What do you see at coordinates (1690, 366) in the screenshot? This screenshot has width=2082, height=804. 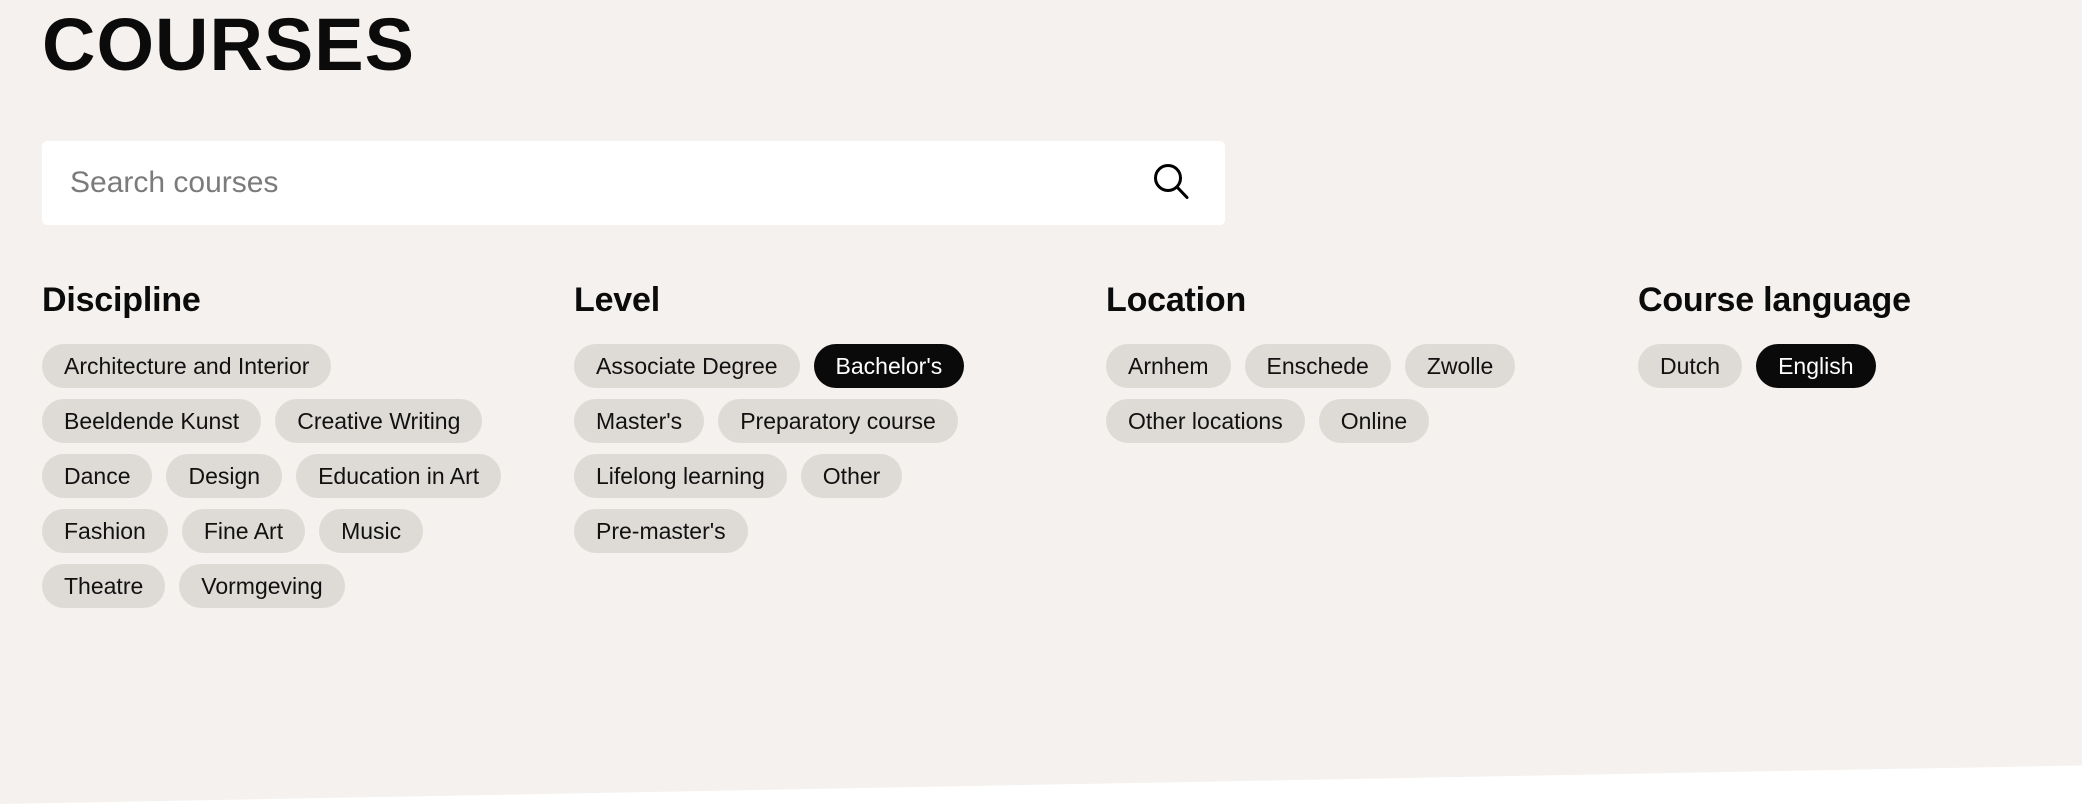 I see `filter-chip-dutch: Dutch` at bounding box center [1690, 366].